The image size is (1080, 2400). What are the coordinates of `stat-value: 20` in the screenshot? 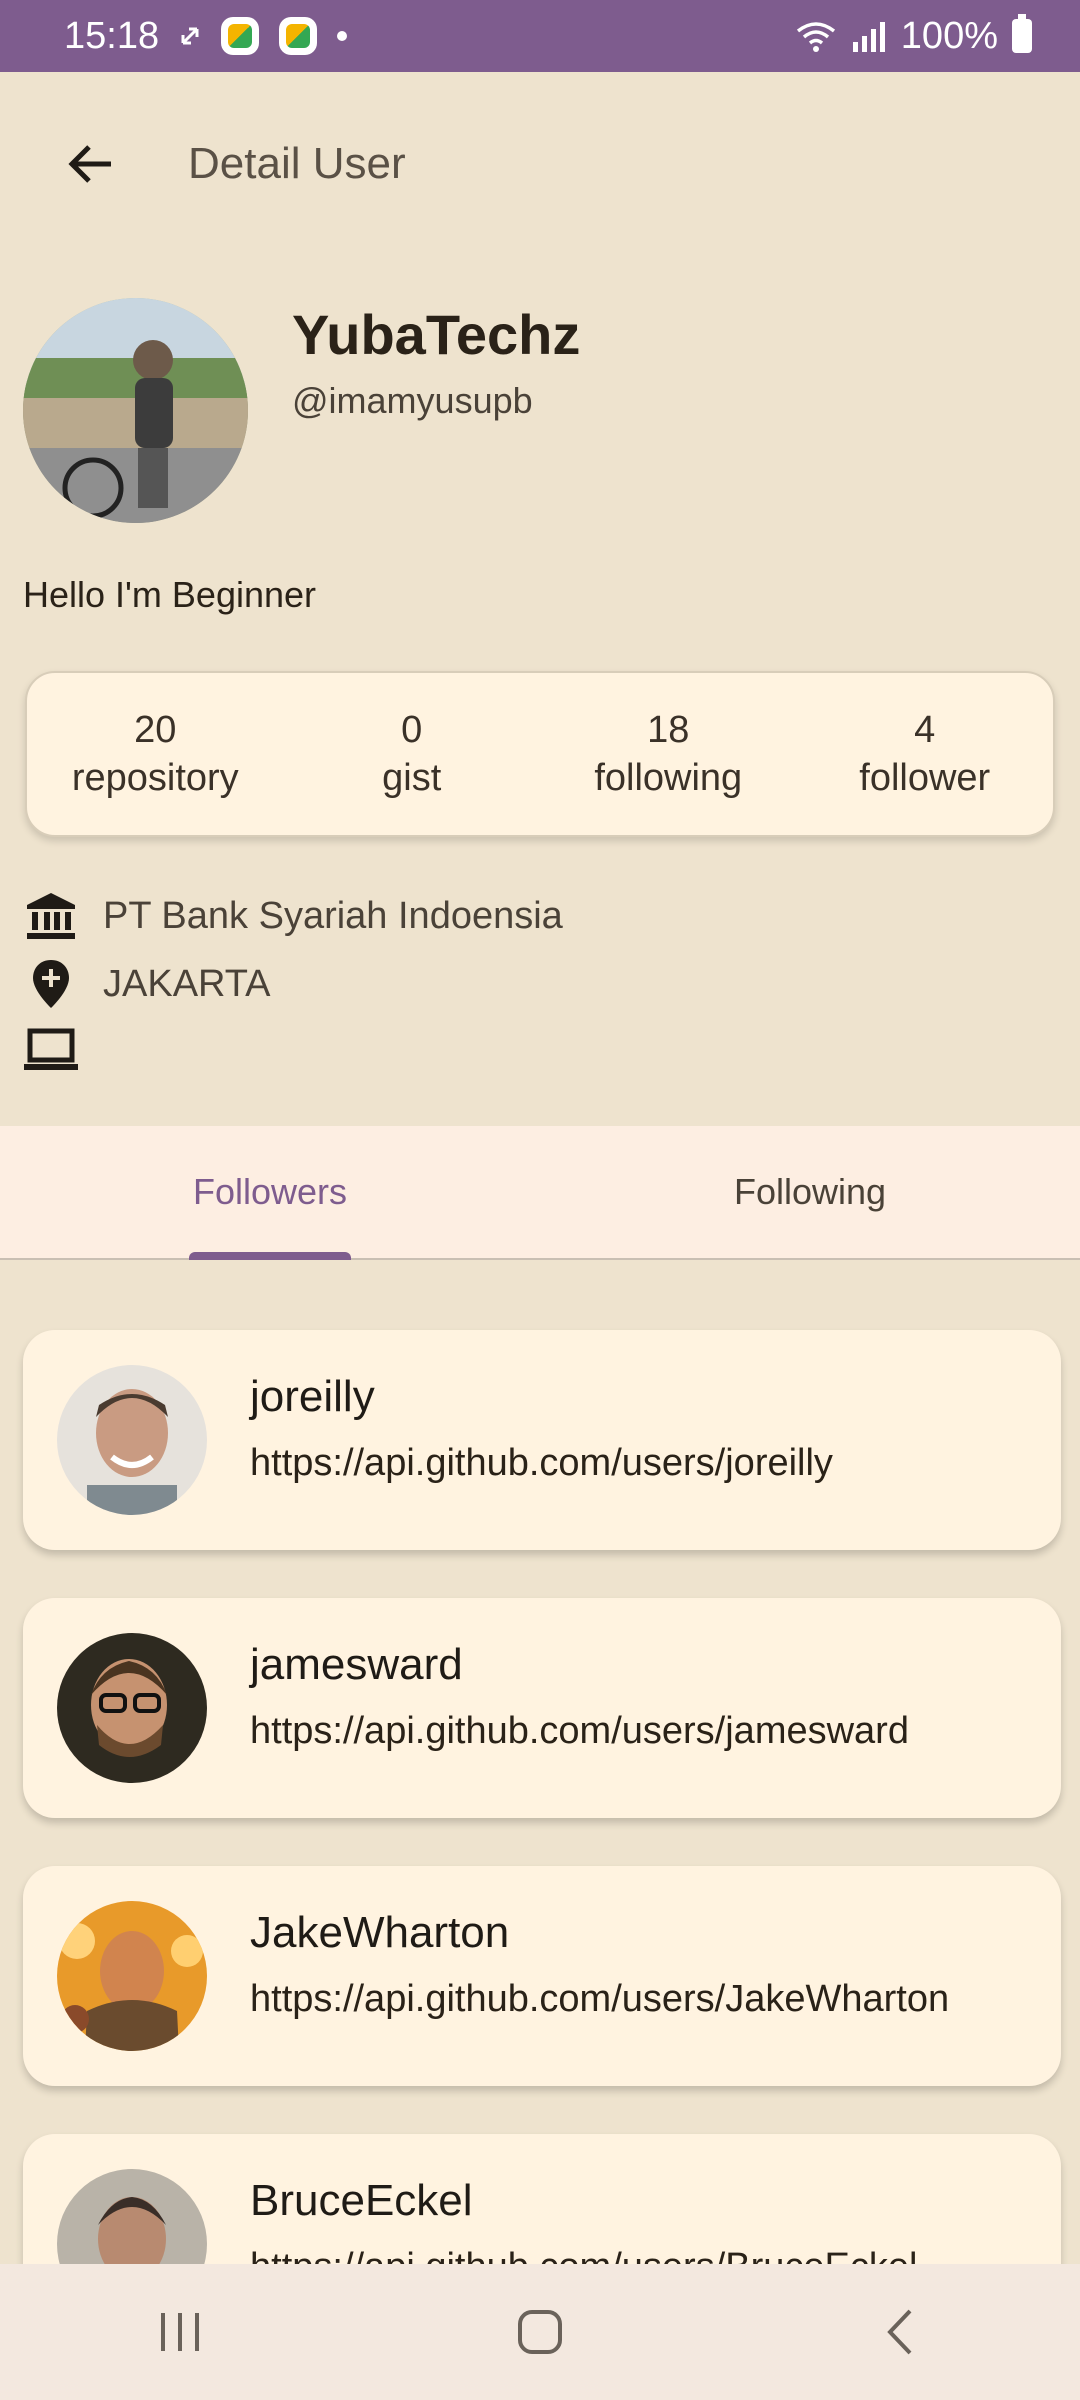 It's located at (155, 730).